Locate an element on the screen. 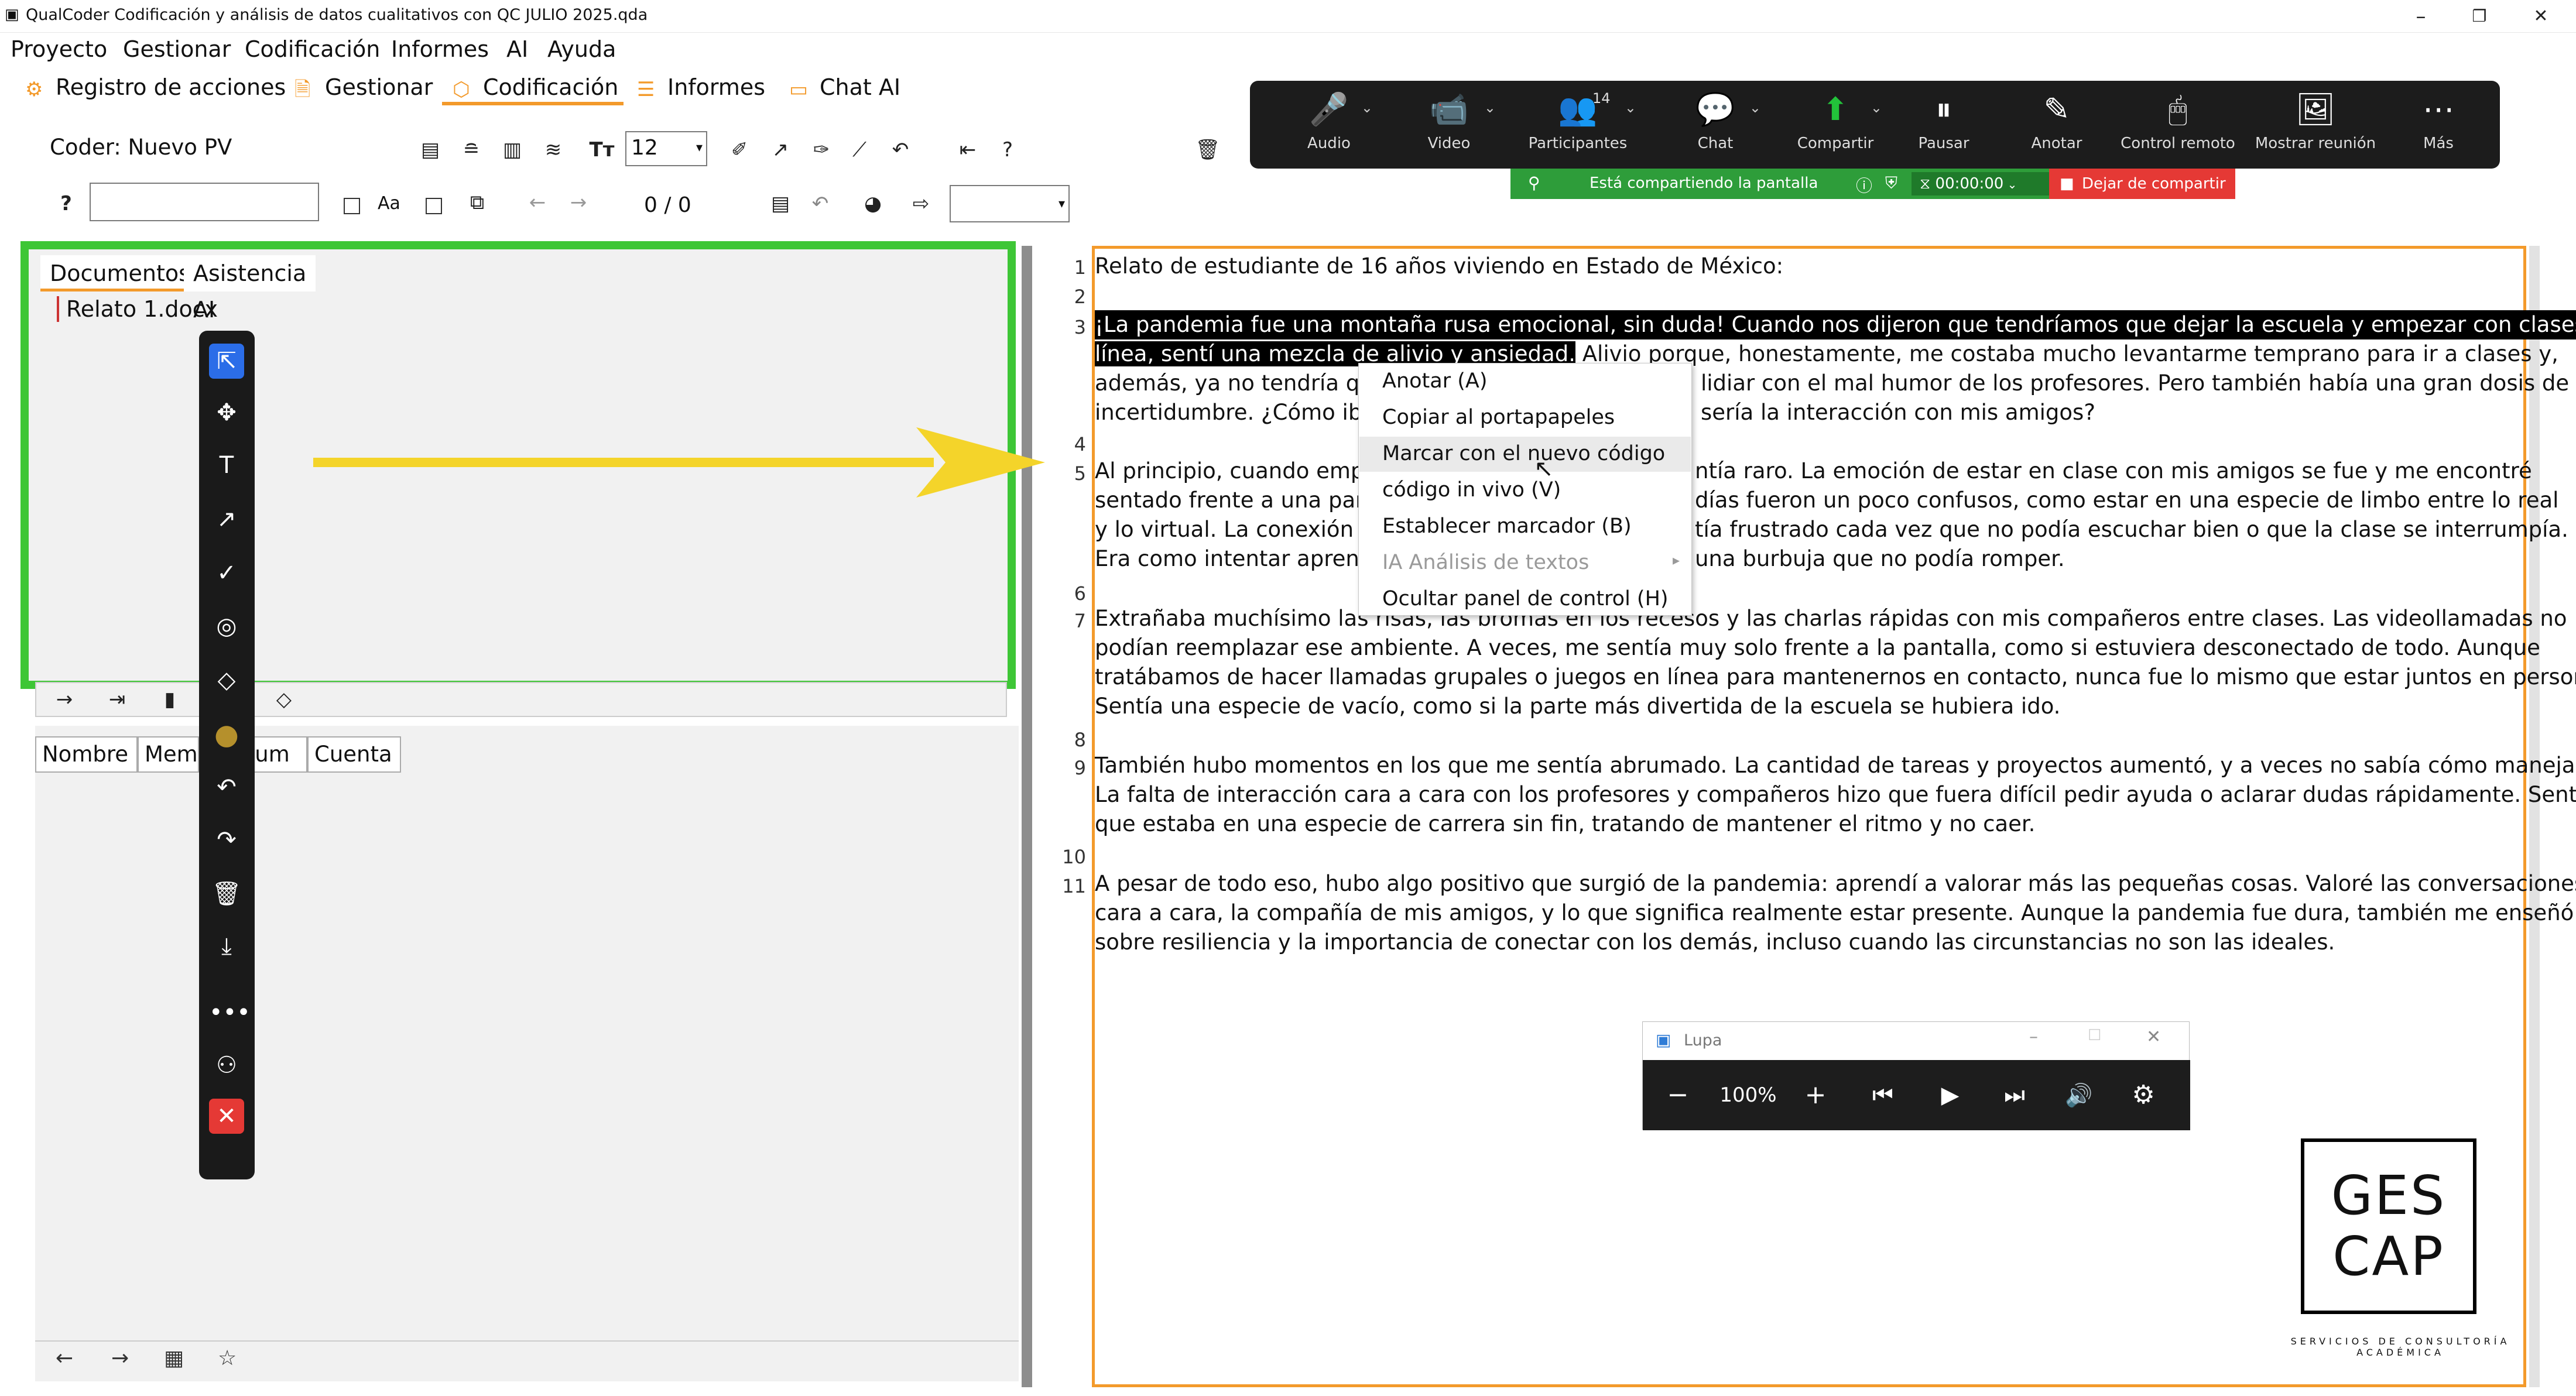  coder-select: ▾ is located at coordinates (1010, 204).